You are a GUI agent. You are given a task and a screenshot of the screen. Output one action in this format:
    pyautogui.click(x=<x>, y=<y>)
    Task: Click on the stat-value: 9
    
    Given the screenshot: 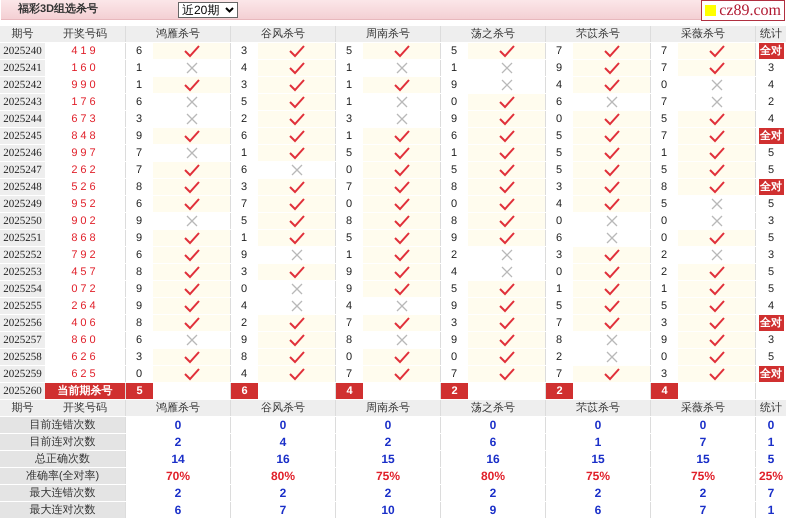 What is the action you would take?
    pyautogui.click(x=492, y=510)
    